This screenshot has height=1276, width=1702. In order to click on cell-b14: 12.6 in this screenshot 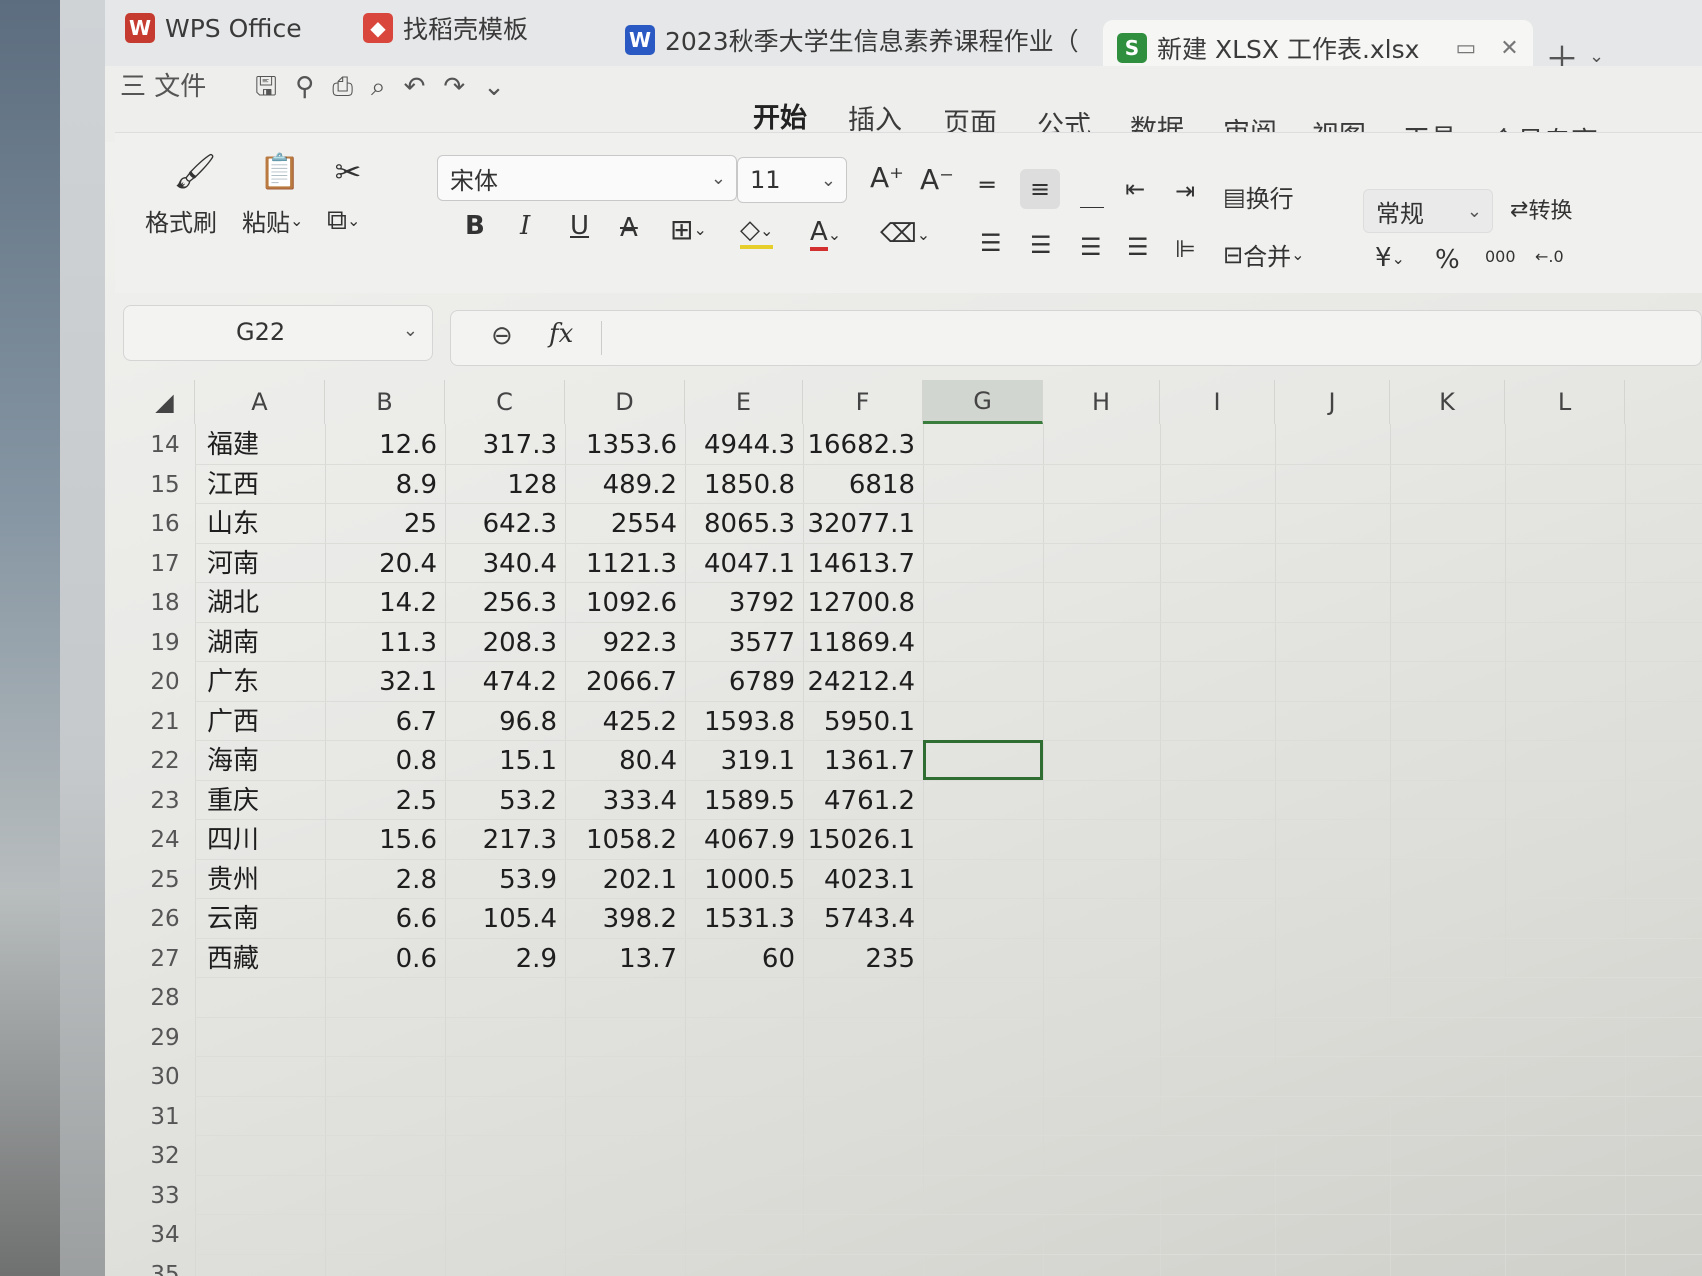, I will do `click(385, 445)`.